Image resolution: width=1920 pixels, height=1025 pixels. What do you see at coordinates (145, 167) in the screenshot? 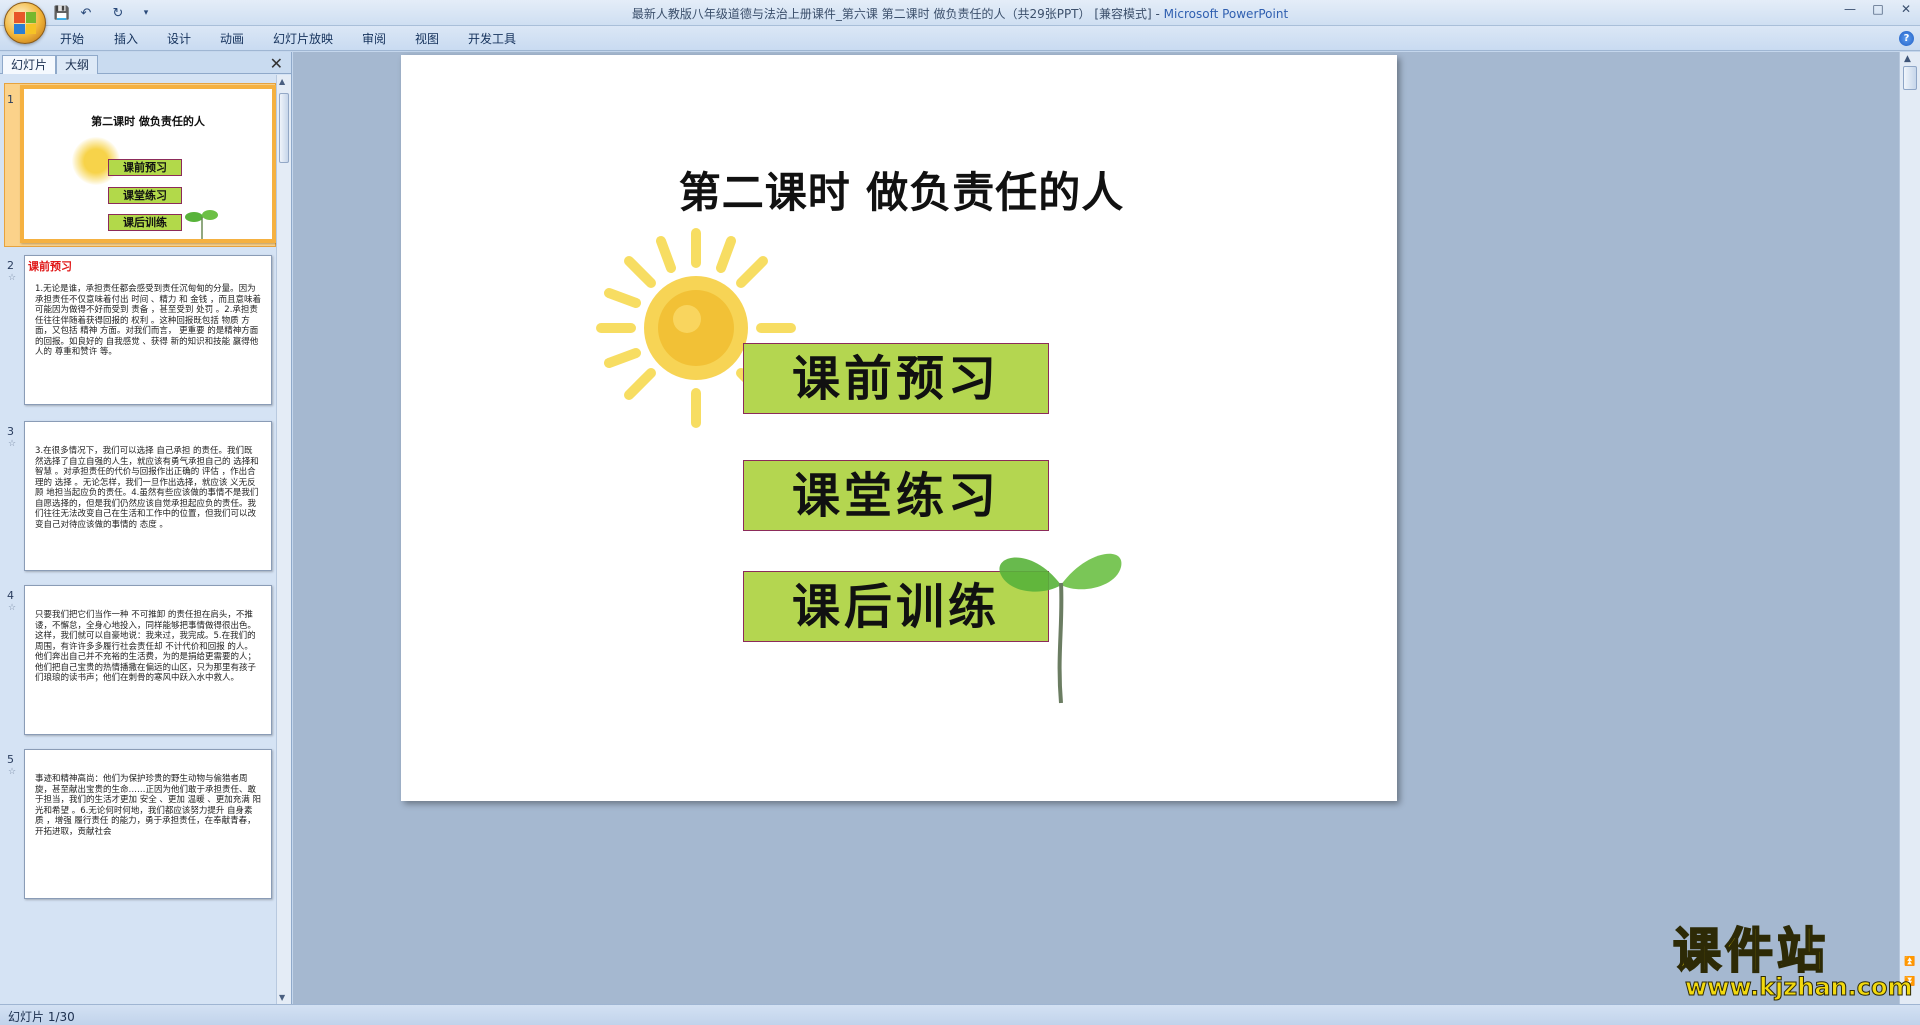
I see `thumbnail-button: 课前预习` at bounding box center [145, 167].